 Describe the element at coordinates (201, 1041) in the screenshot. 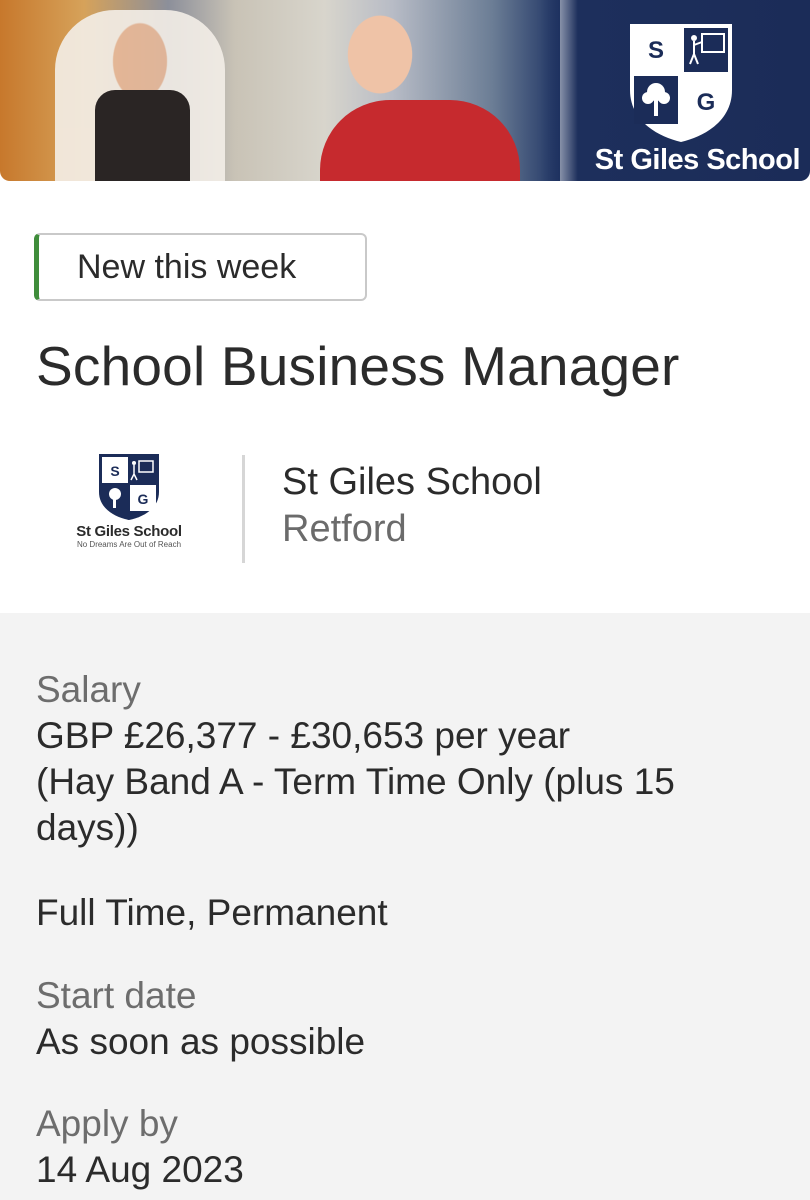

I see `start-date-value: As soon as possible` at that location.